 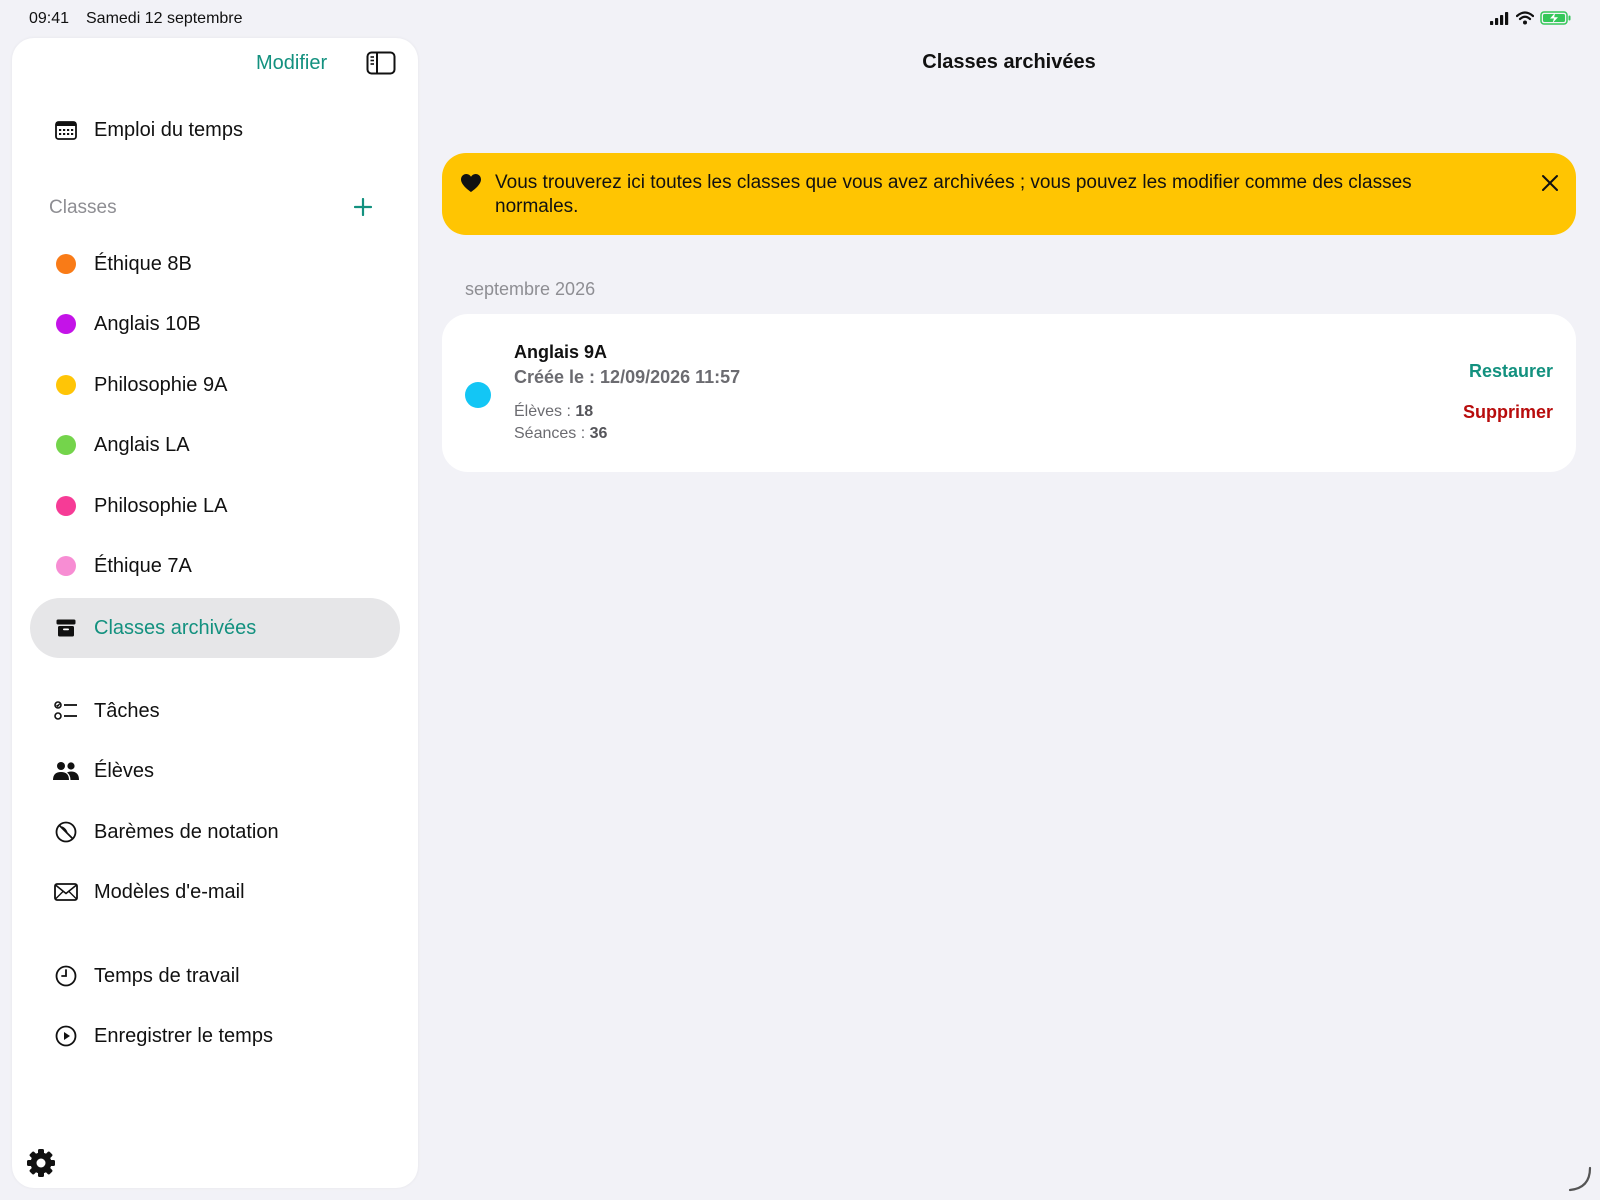 I want to click on sidebar-item-label: Enregistrer le temps, so click(x=183, y=1035).